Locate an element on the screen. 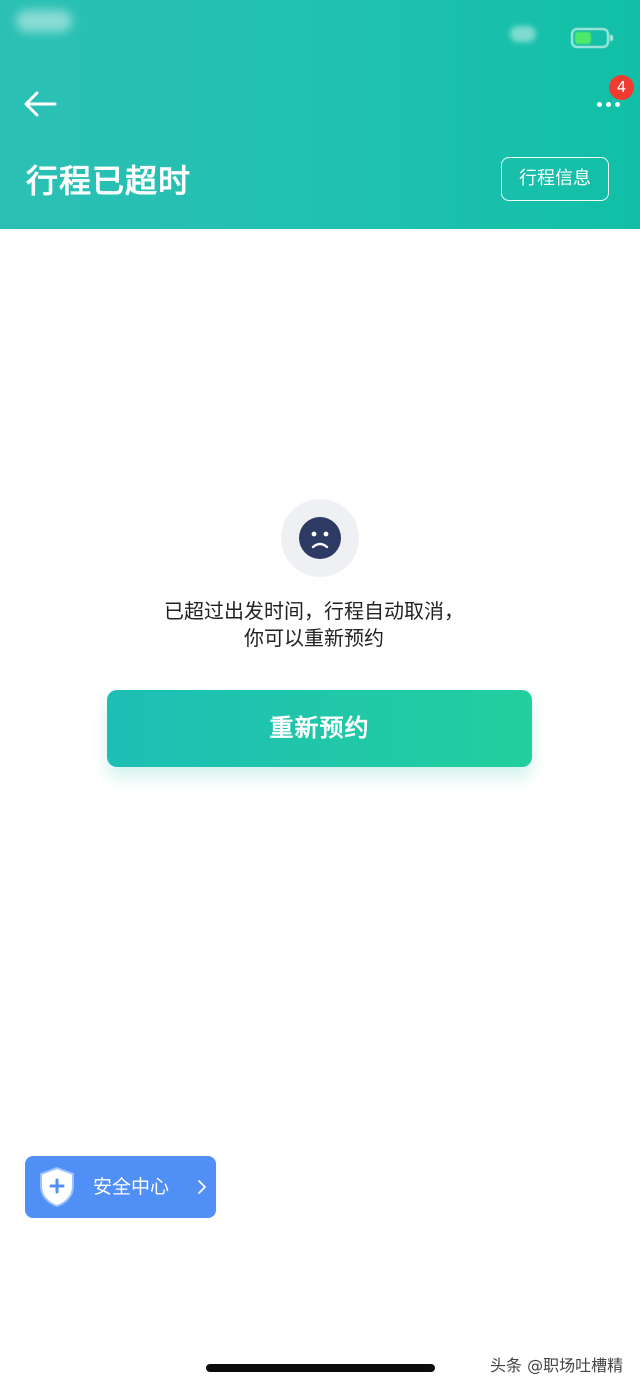 The width and height of the screenshot is (640, 1385). home-indicator is located at coordinates (320, 1368).